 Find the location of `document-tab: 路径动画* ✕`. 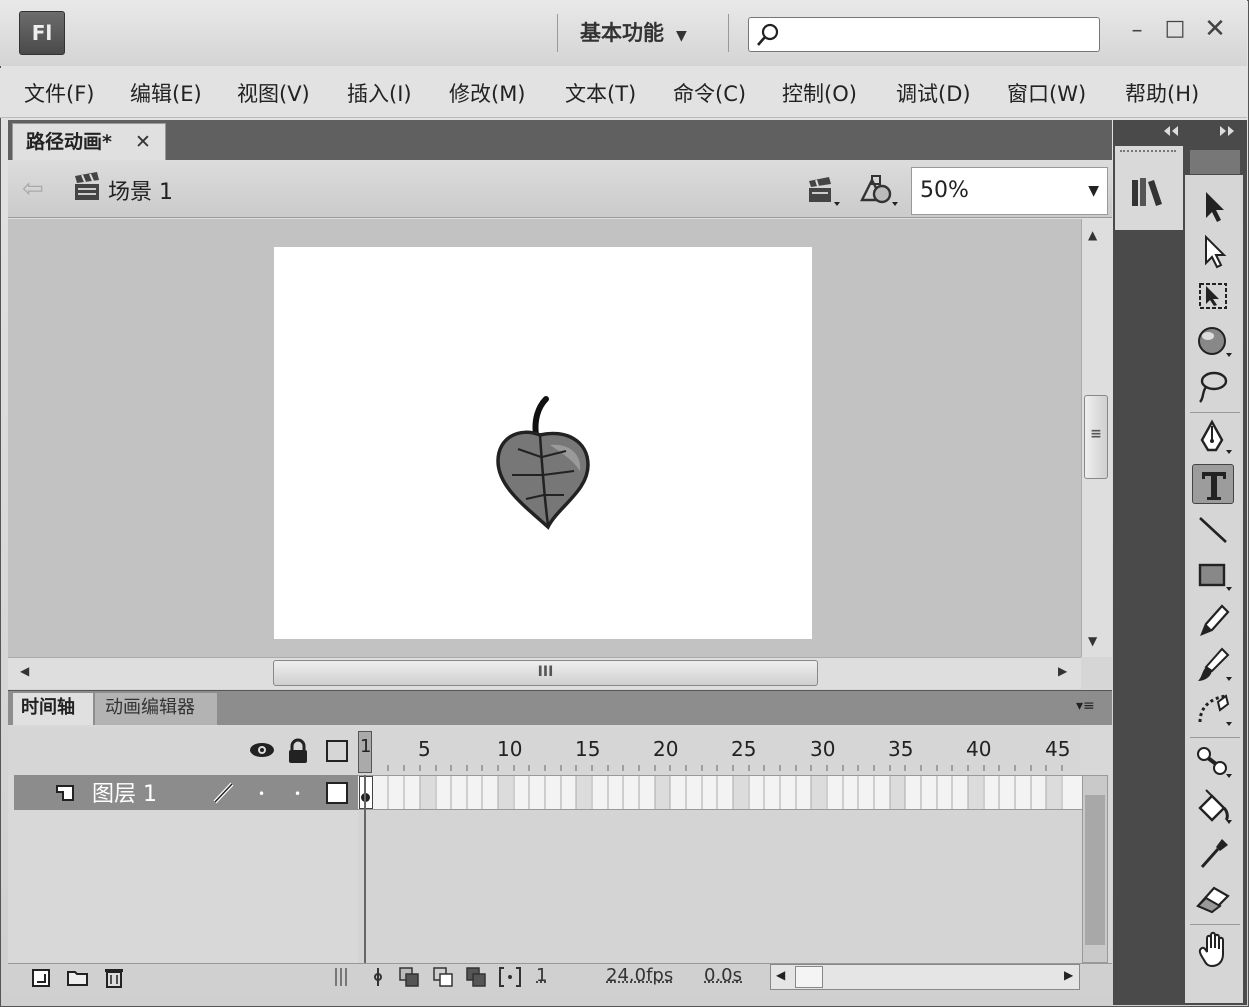

document-tab: 路径动画* ✕ is located at coordinates (89, 141).